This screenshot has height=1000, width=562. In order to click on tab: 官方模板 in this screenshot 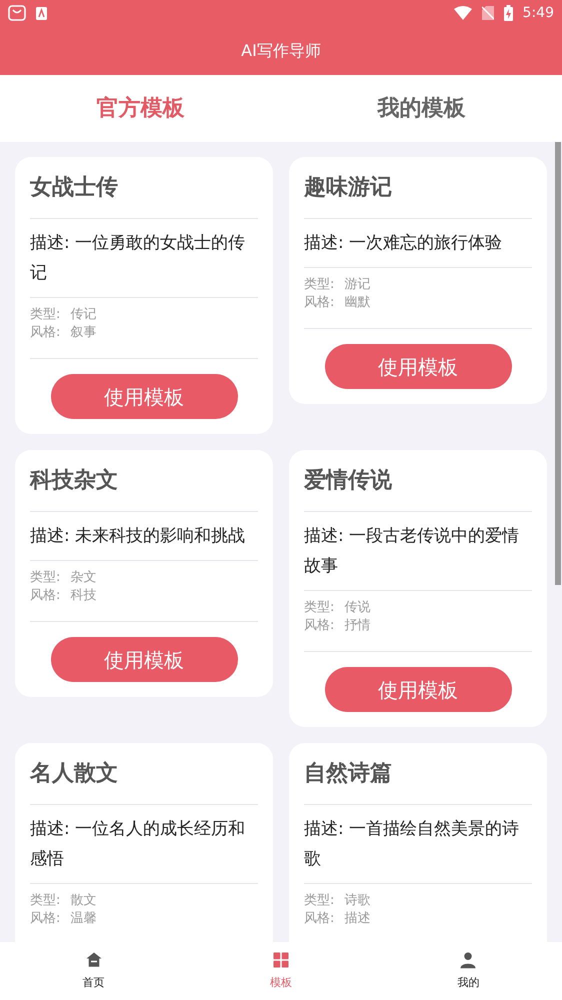, I will do `click(140, 108)`.